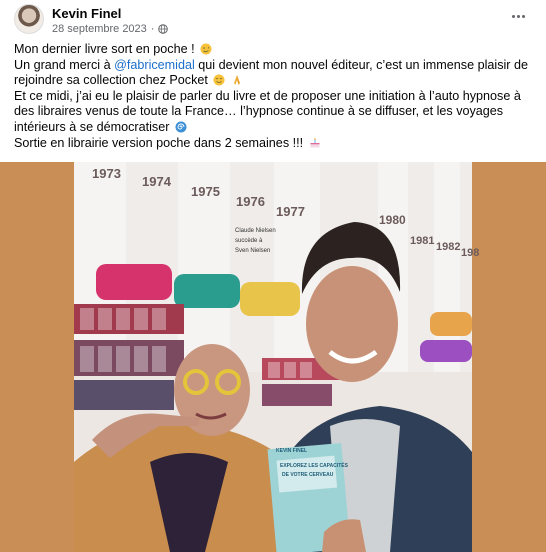 This screenshot has height=552, width=546. What do you see at coordinates (270, 299) in the screenshot?
I see `yellow-strip` at bounding box center [270, 299].